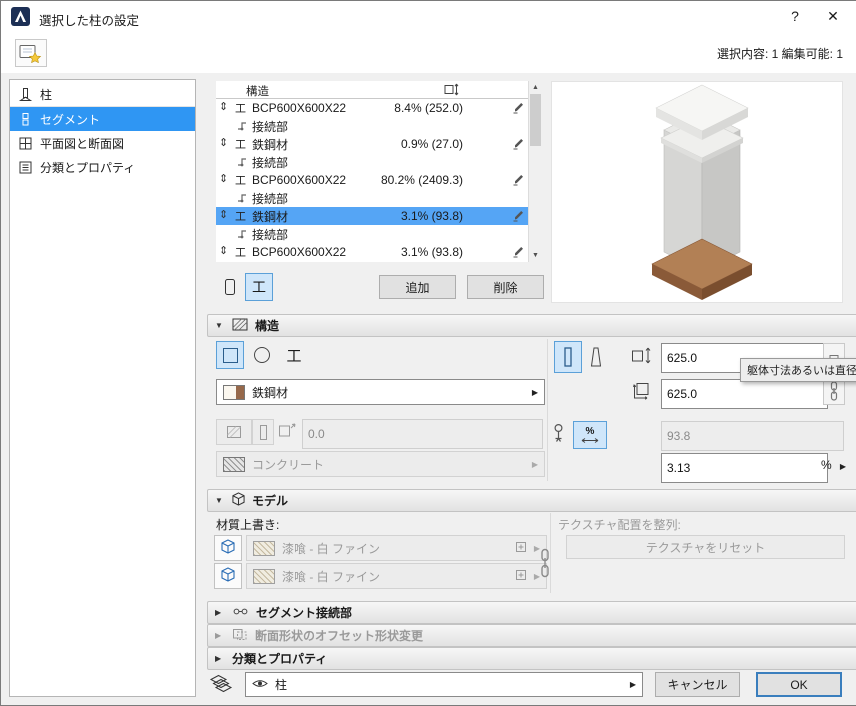  What do you see at coordinates (444, 684) in the screenshot?
I see `layer-dropdown: 柱 ▶` at bounding box center [444, 684].